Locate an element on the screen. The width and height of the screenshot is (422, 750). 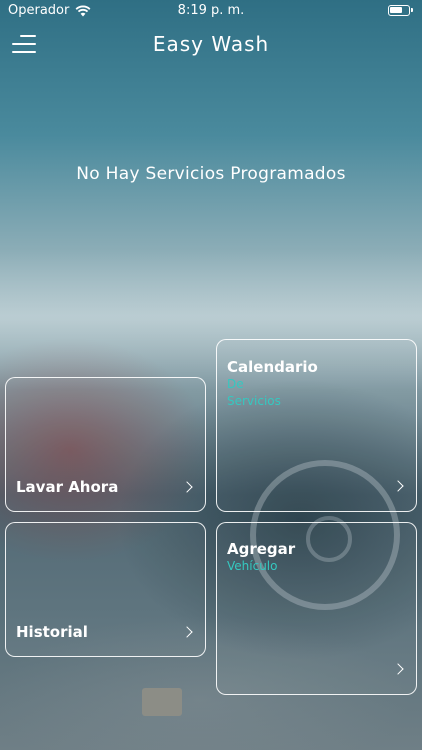
background-drain is located at coordinates (162, 702).